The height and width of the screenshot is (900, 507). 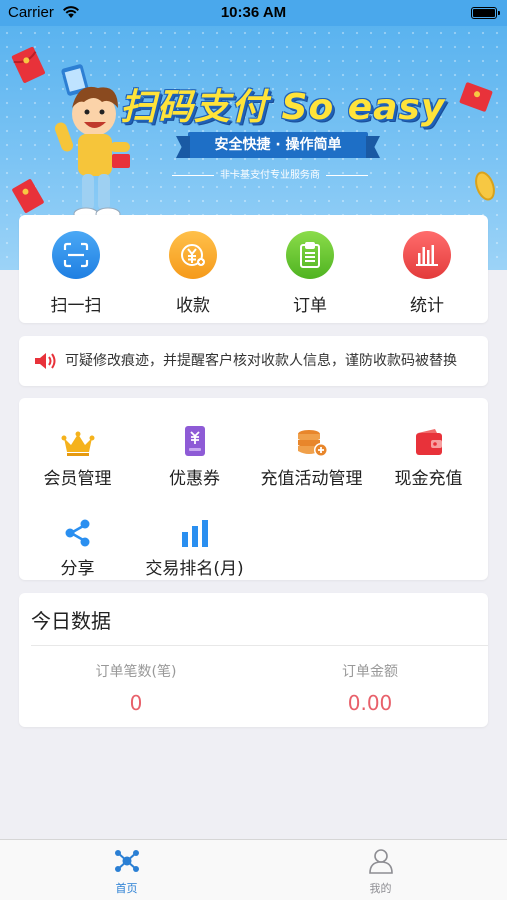 What do you see at coordinates (77, 479) in the screenshot?
I see `member-management-label: 会员管理` at bounding box center [77, 479].